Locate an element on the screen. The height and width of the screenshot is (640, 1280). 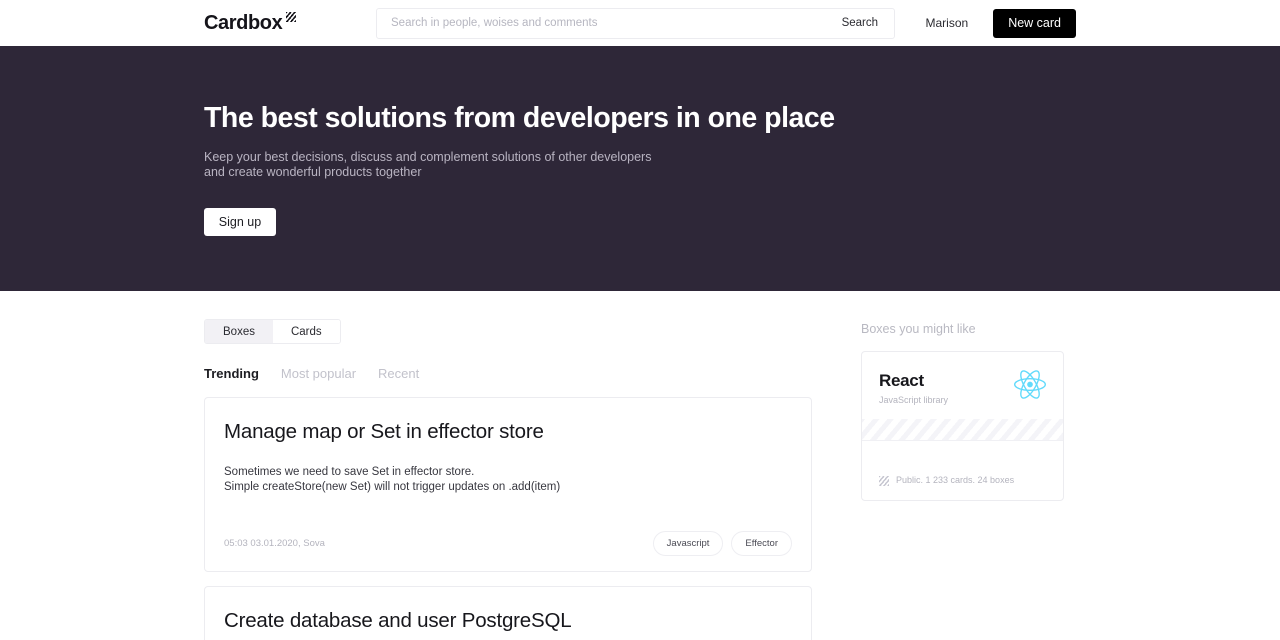
post-title: Manage map or Set in effector store is located at coordinates (384, 431).